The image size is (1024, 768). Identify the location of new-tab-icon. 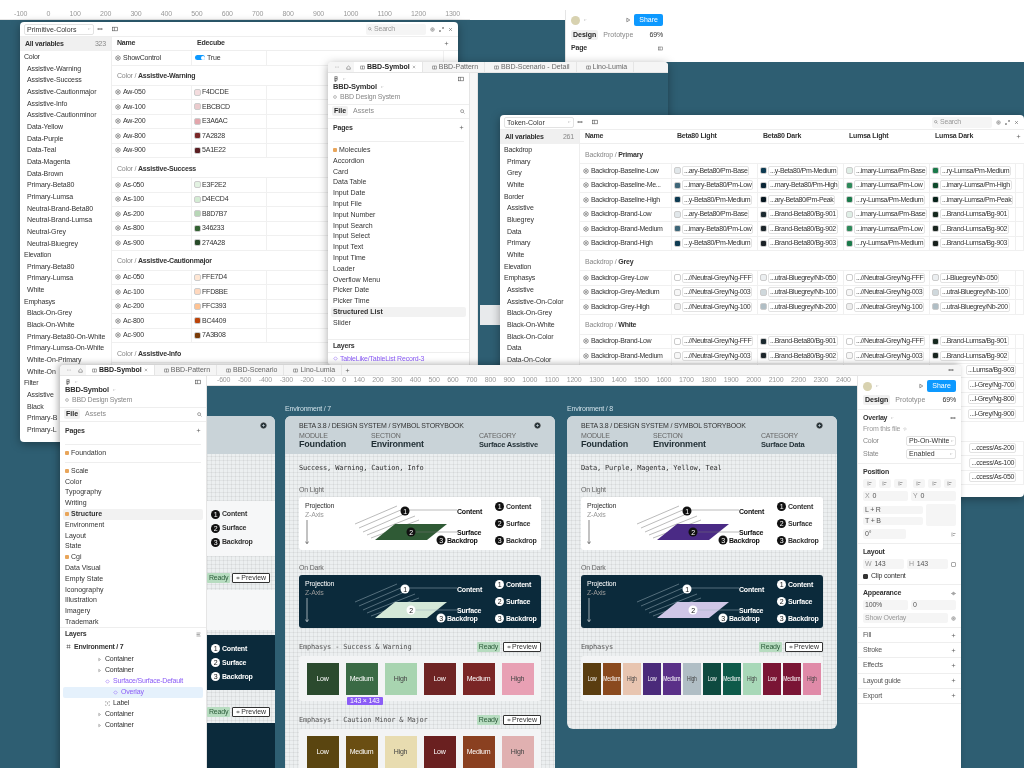
(348, 370).